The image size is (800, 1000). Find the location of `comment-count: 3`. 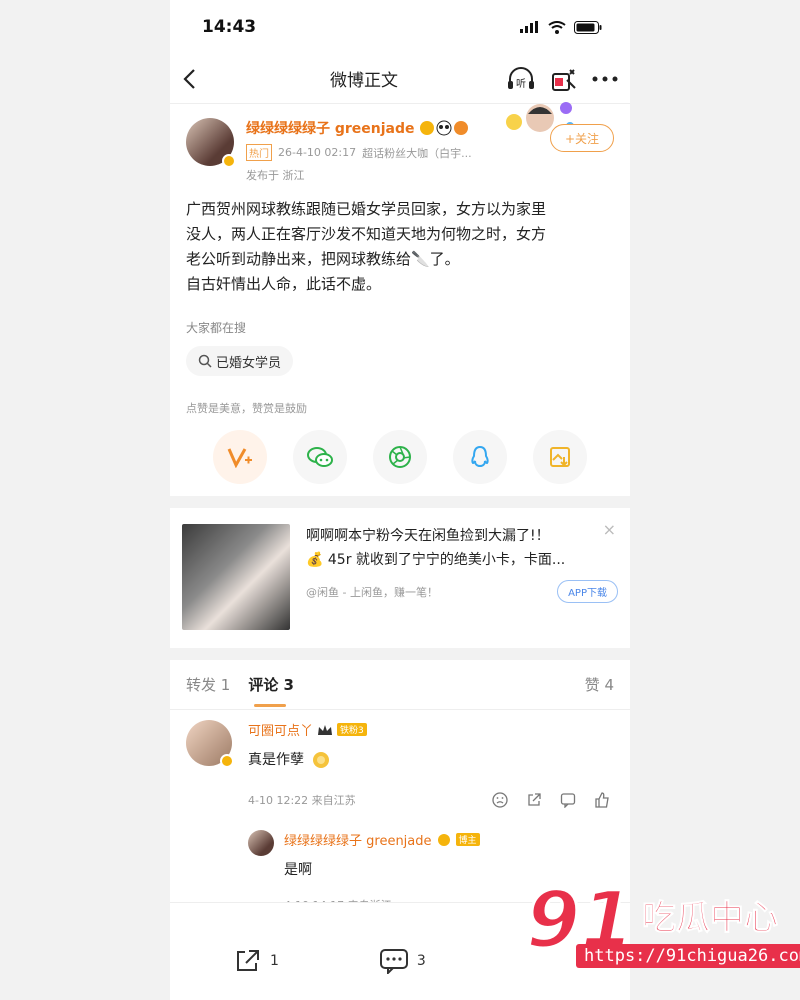

comment-count: 3 is located at coordinates (421, 960).